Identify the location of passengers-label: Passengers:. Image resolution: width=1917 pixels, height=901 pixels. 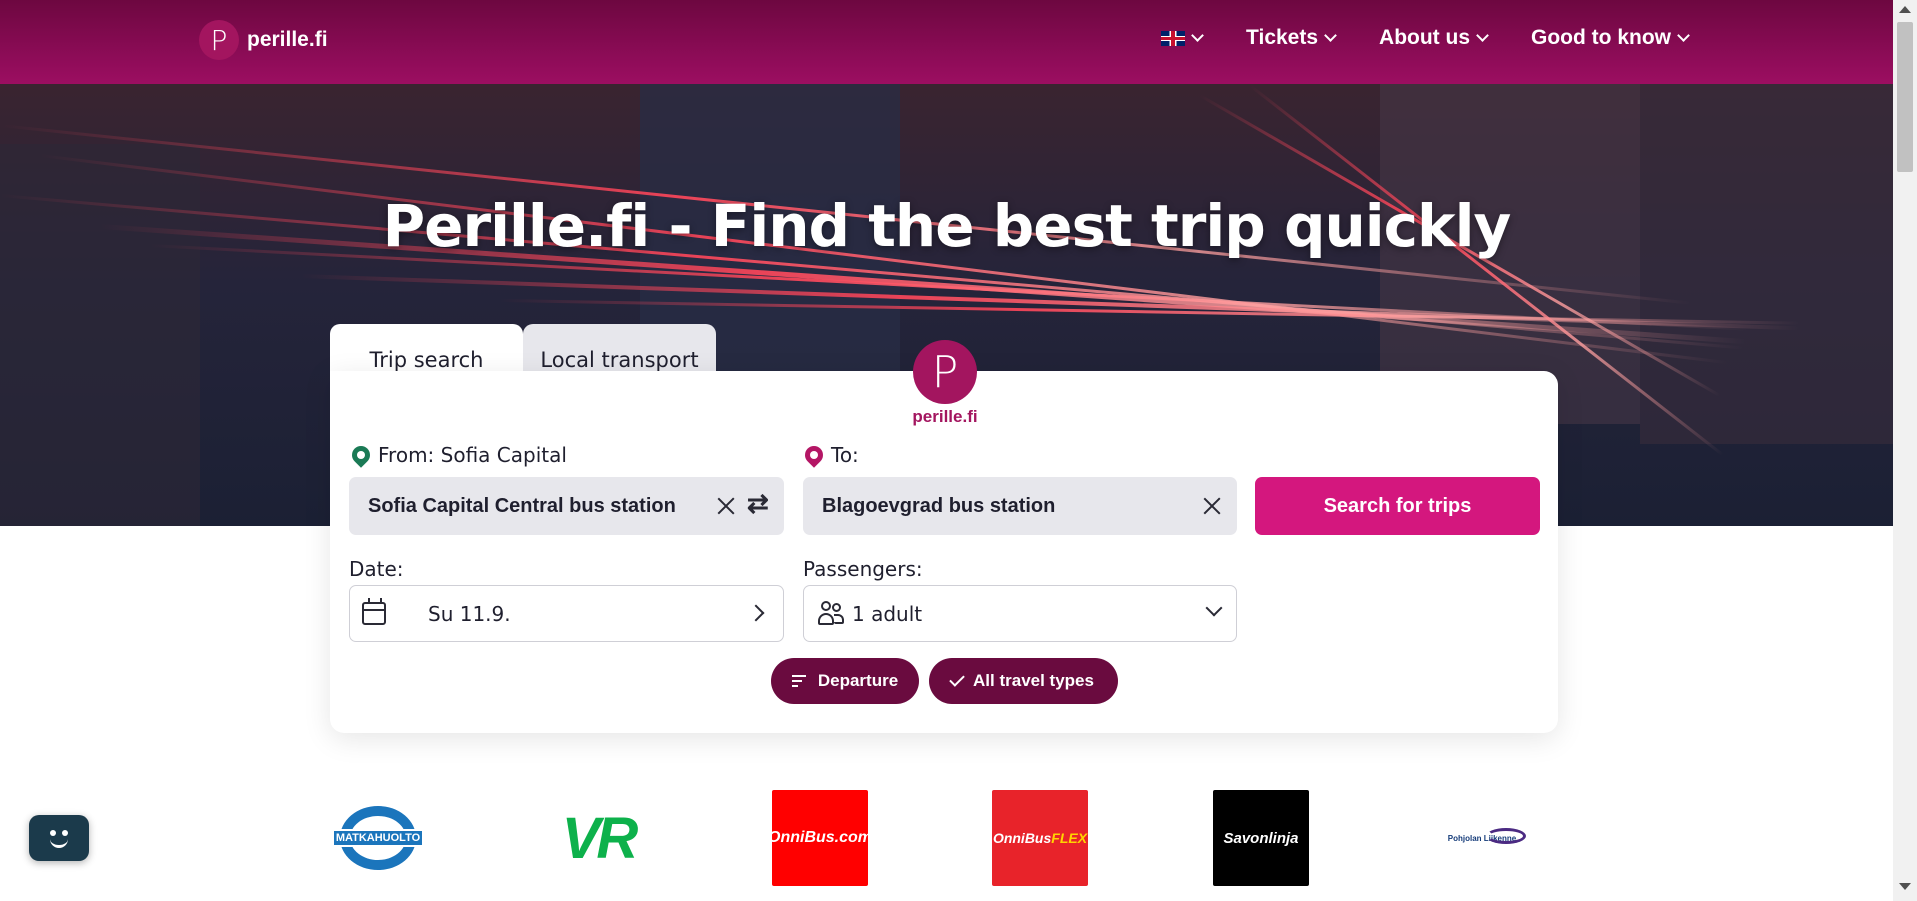
(863, 569).